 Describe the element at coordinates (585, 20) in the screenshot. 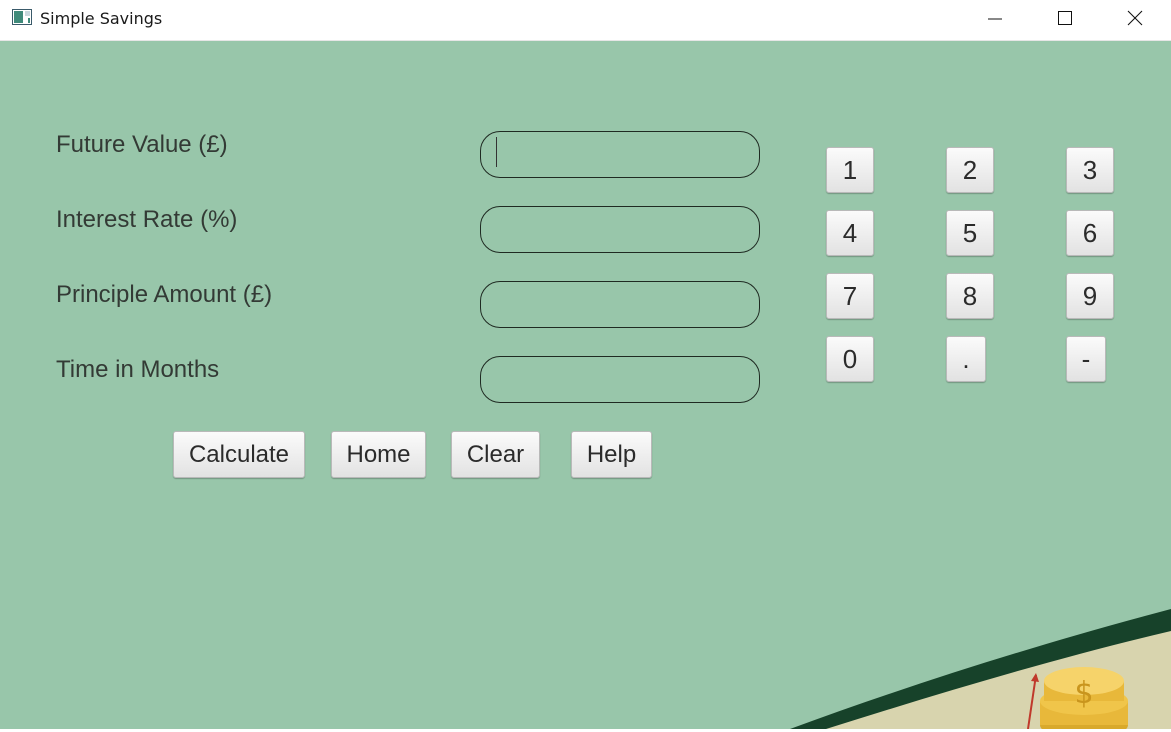

I see `title-bar: Simple Savings` at that location.